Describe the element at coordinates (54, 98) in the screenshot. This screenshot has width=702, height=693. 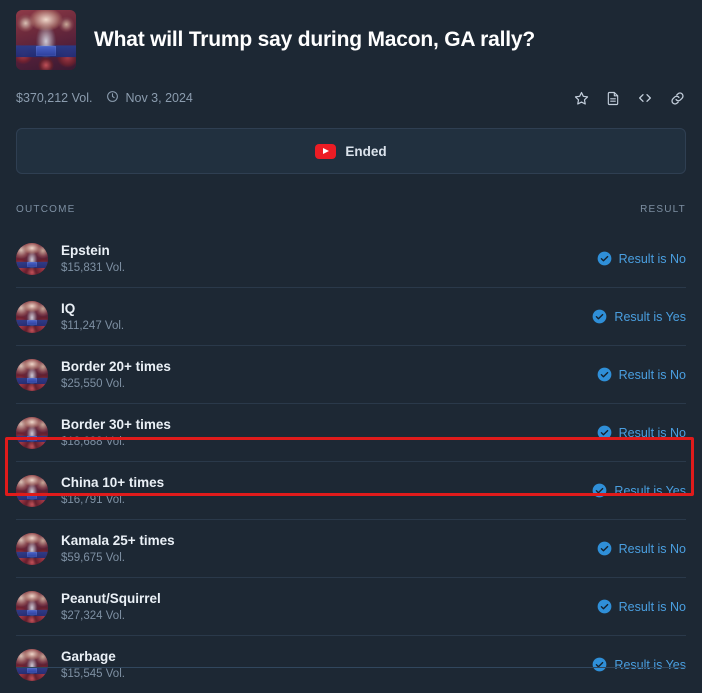
I see `volume-label: $370,212 Vol.` at that location.